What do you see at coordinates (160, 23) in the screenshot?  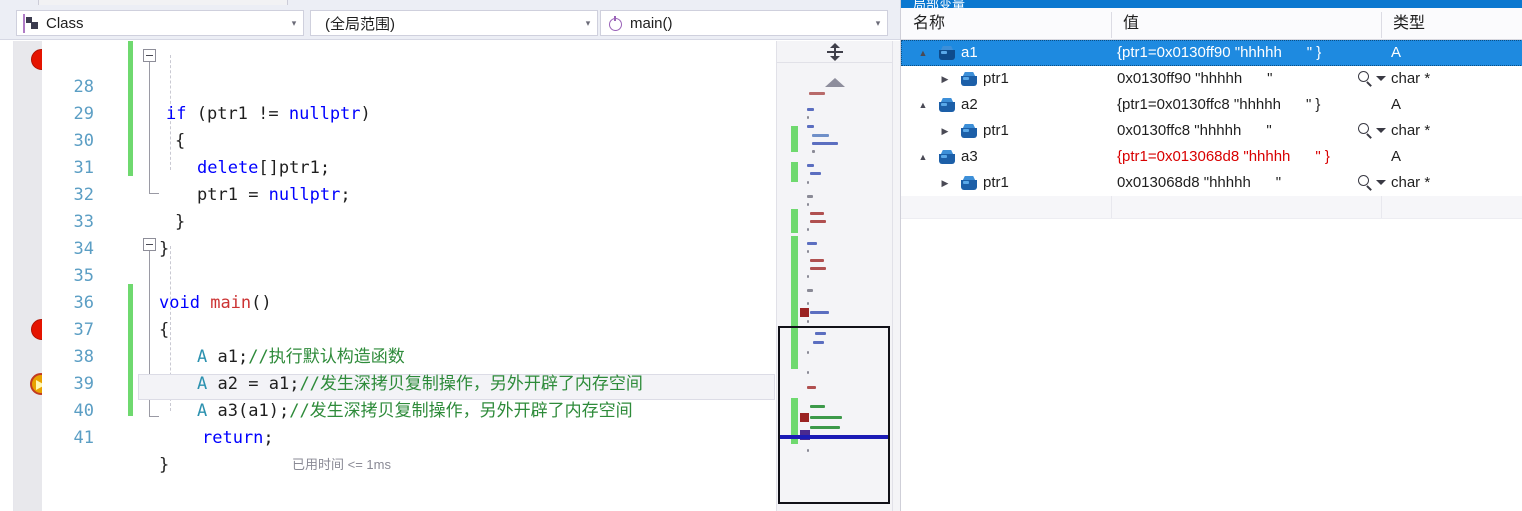 I see `class-selector-combobox: Class ▾` at bounding box center [160, 23].